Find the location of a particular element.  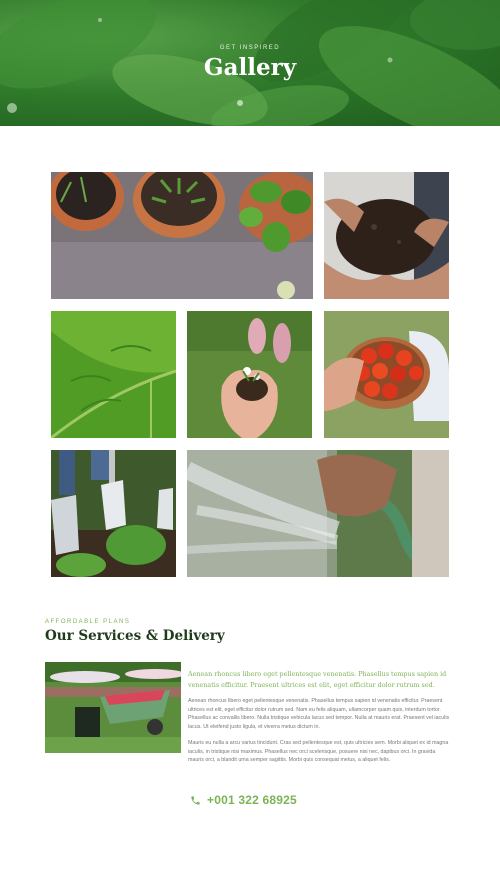

wheelbarrow-image is located at coordinates (113, 707).